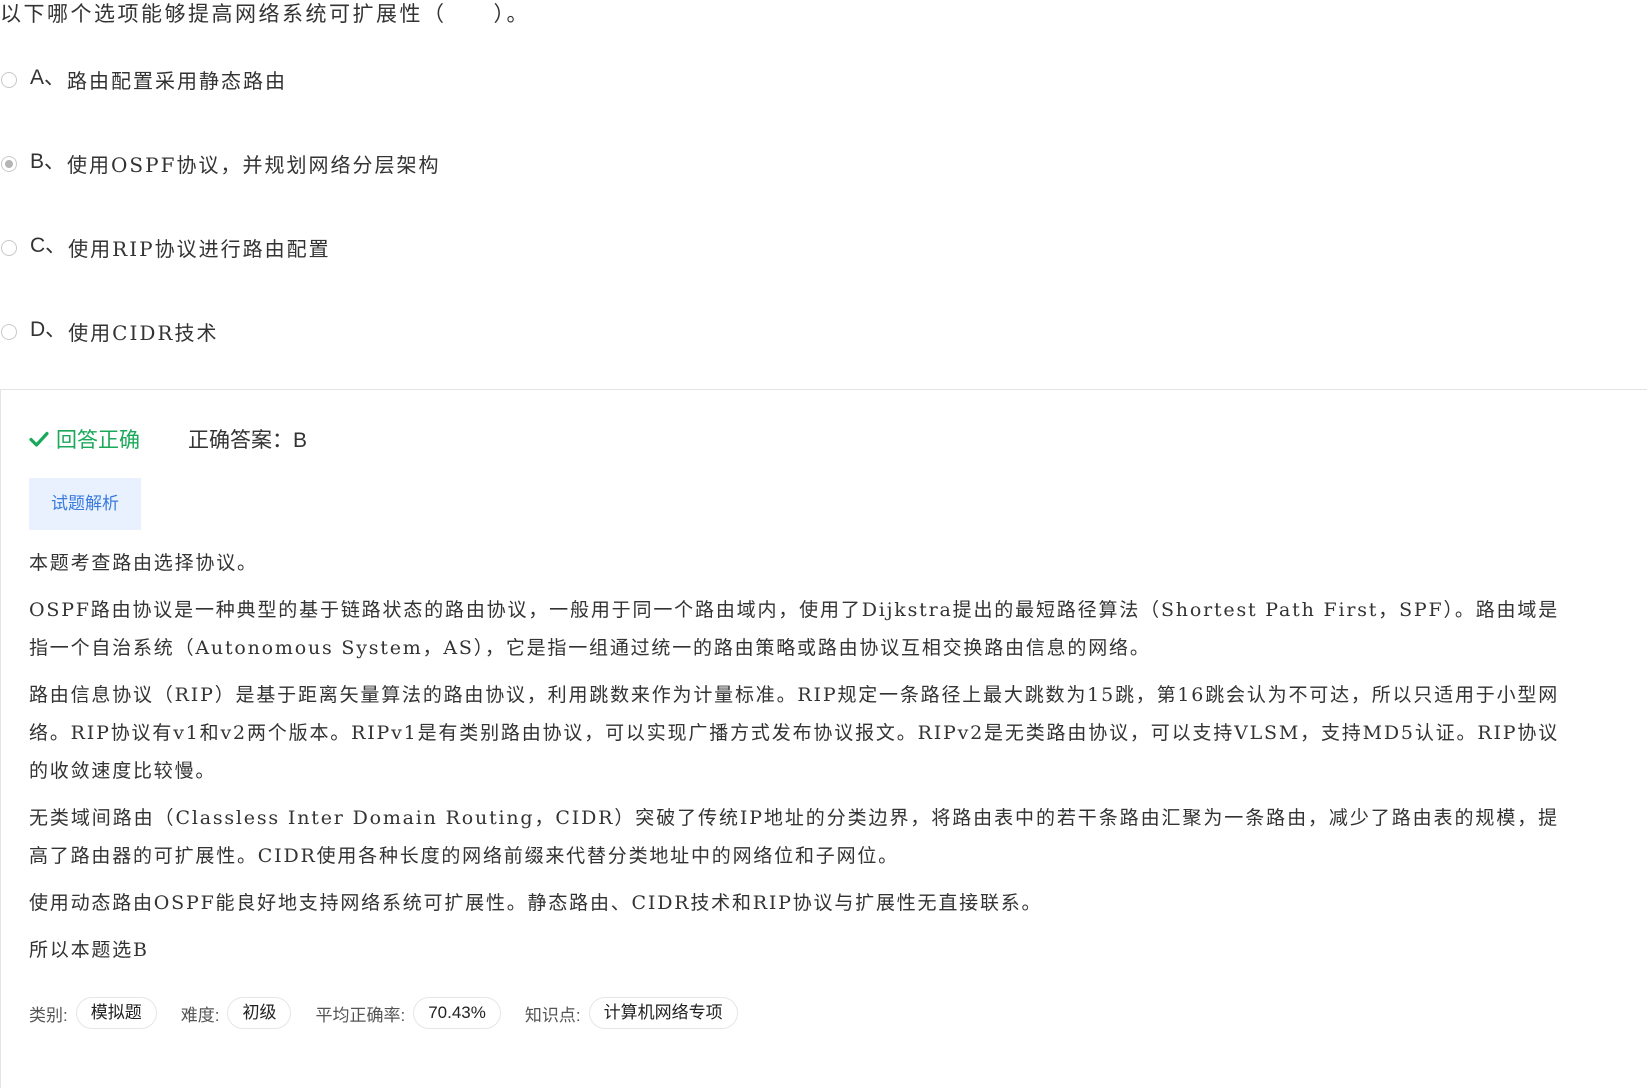 The height and width of the screenshot is (1088, 1647). Describe the element at coordinates (85, 504) in the screenshot. I see `tab-analysis: 试题解析` at that location.